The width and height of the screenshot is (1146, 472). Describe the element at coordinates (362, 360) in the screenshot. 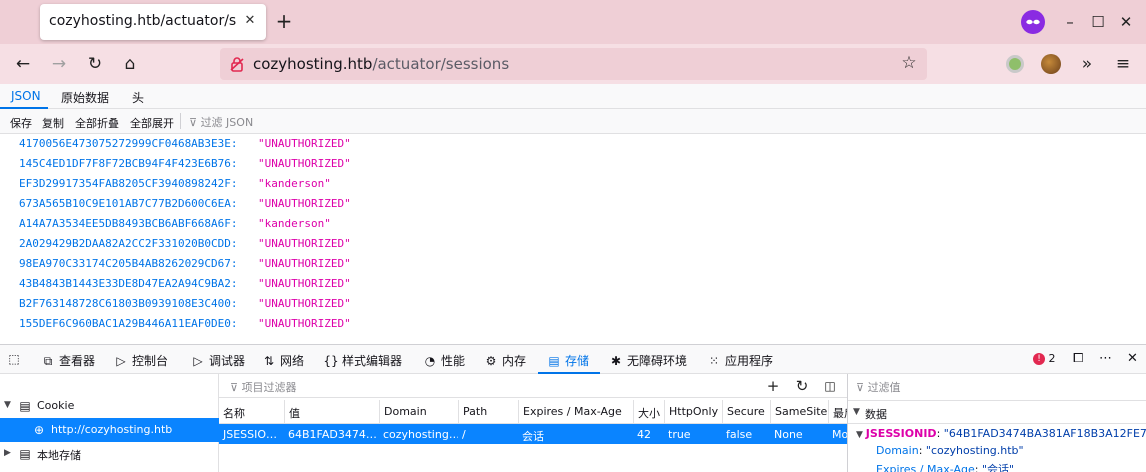

I see `tab-style-editor: {} 样式编辑器` at that location.